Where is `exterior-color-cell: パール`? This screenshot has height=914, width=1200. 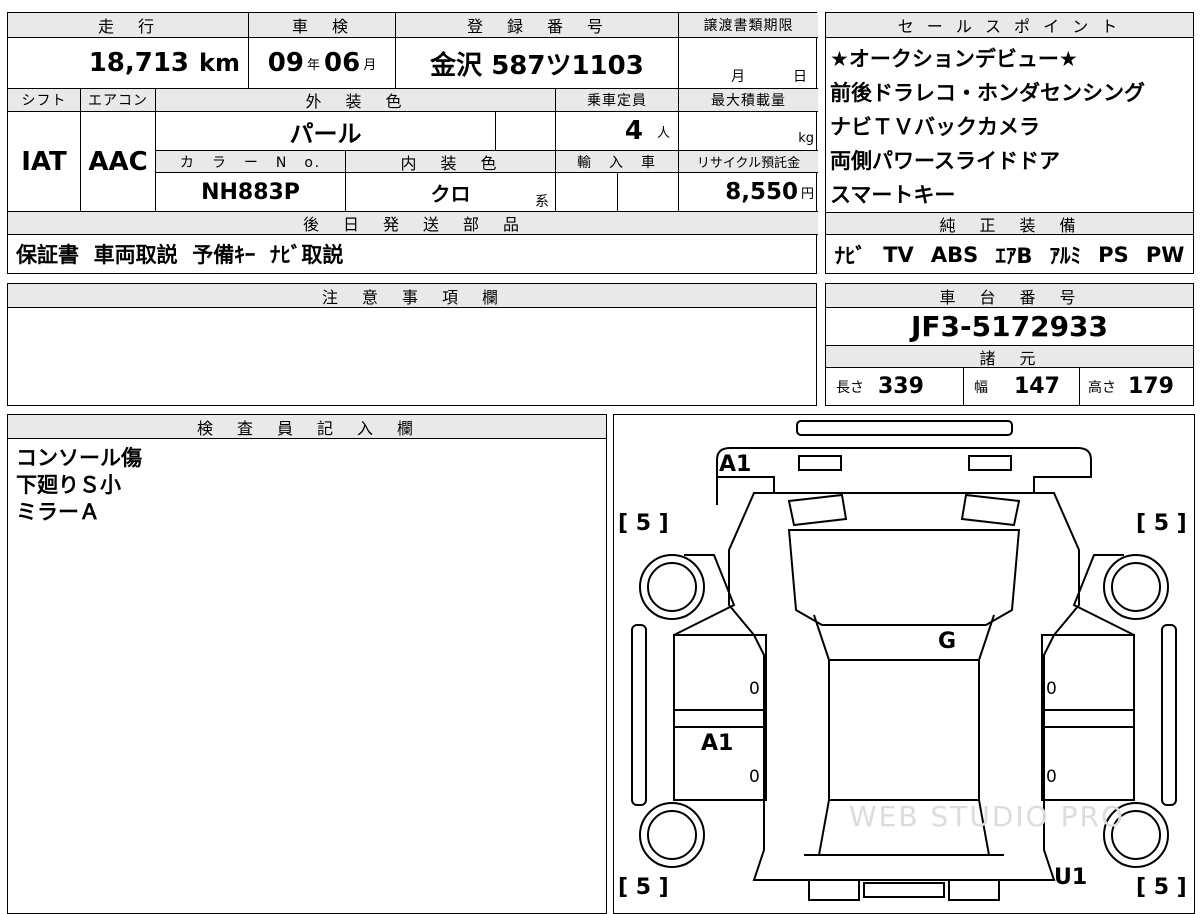
exterior-color-cell: パール is located at coordinates (326, 131).